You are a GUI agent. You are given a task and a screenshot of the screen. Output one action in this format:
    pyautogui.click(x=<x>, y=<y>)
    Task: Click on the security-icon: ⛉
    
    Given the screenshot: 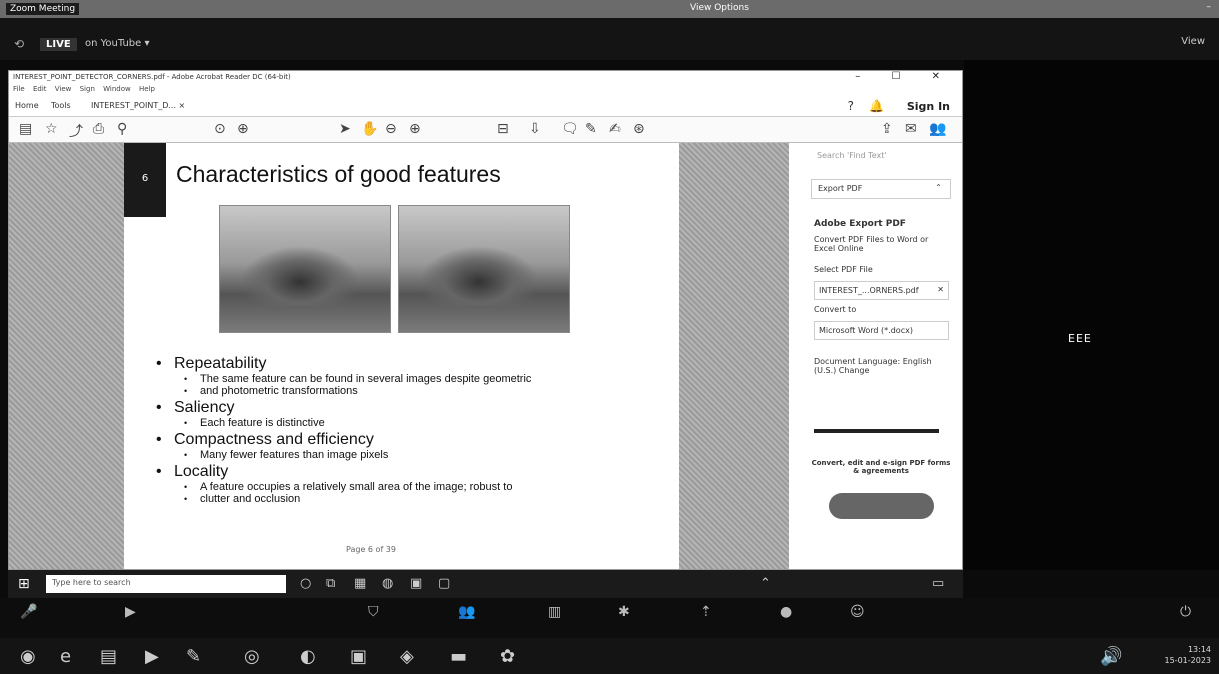 What is the action you would take?
    pyautogui.click(x=373, y=612)
    